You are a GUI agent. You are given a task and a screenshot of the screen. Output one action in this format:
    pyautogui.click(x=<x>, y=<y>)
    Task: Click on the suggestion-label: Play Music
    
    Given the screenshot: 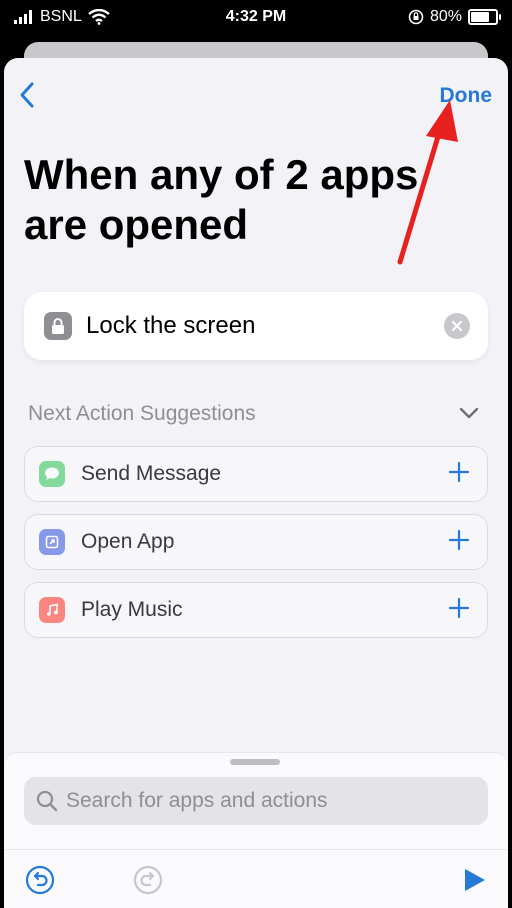 What is the action you would take?
    pyautogui.click(x=132, y=609)
    